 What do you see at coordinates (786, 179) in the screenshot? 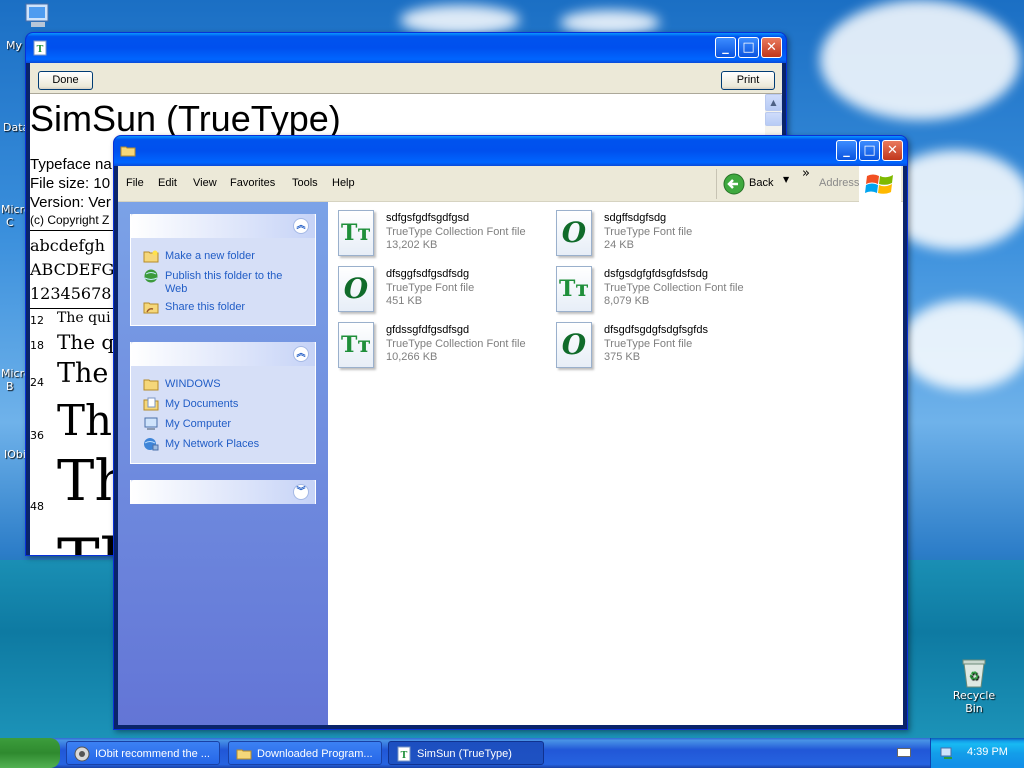
I see `back-dropdown-icon: ▼` at bounding box center [786, 179].